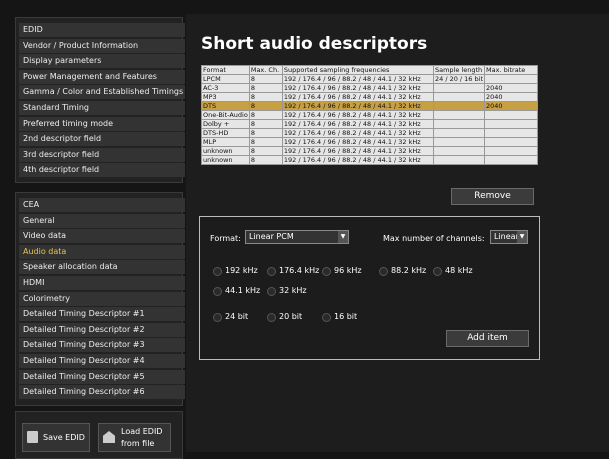 This screenshot has width=609, height=459. What do you see at coordinates (109, 437) in the screenshot?
I see `load-icon` at bounding box center [109, 437].